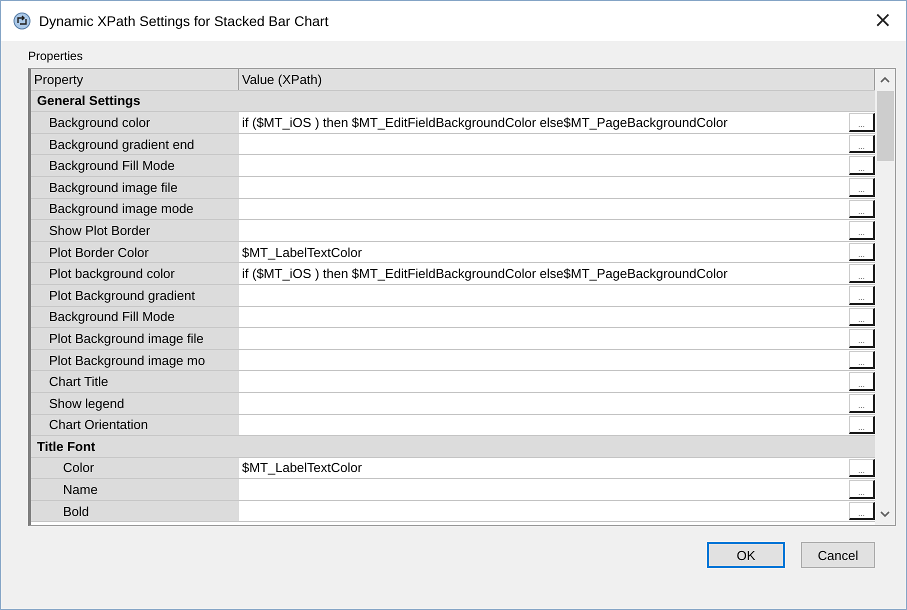 The width and height of the screenshot is (907, 610). I want to click on panel-label: Properties, so click(55, 56).